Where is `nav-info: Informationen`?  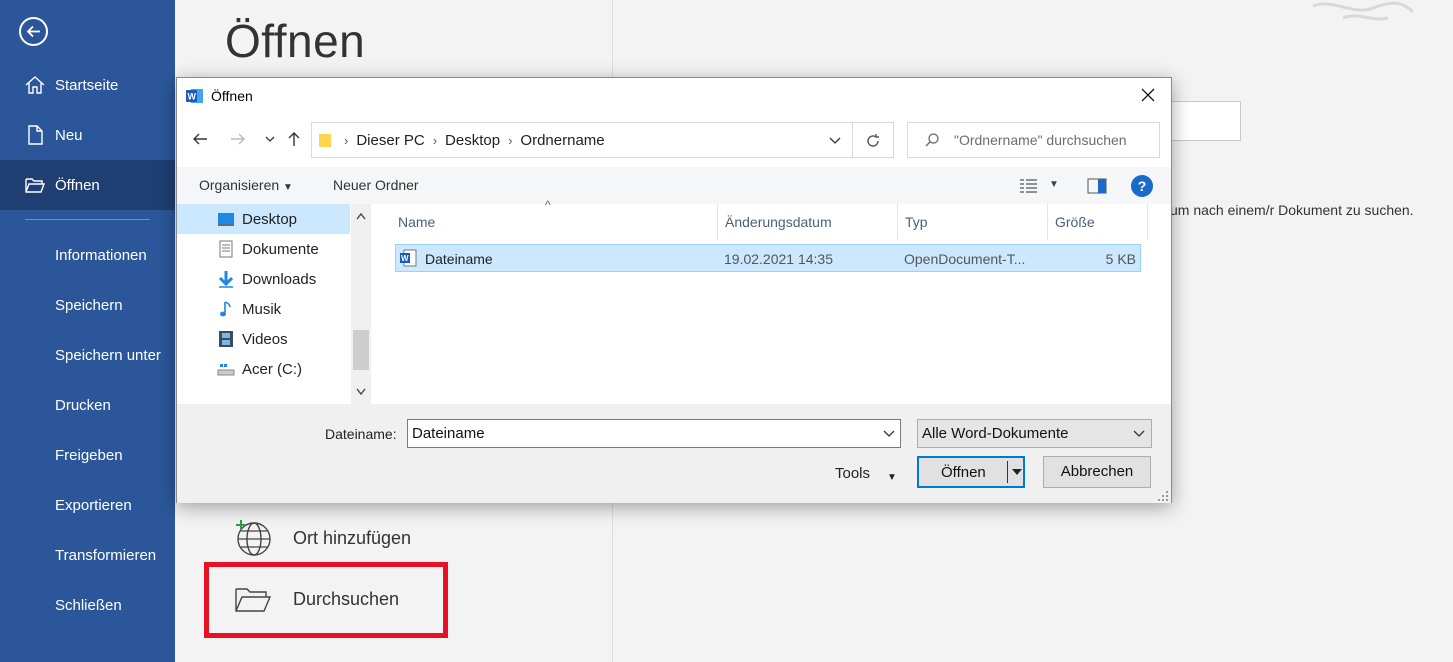
nav-info: Informationen is located at coordinates (87, 255).